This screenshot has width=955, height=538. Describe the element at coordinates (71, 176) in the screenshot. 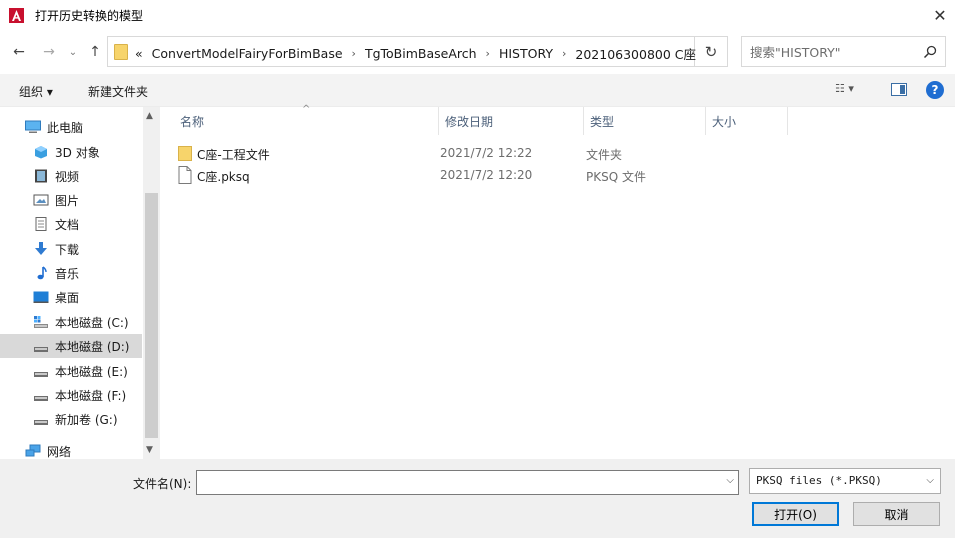

I see `sidebar-item-videos: 视频` at that location.